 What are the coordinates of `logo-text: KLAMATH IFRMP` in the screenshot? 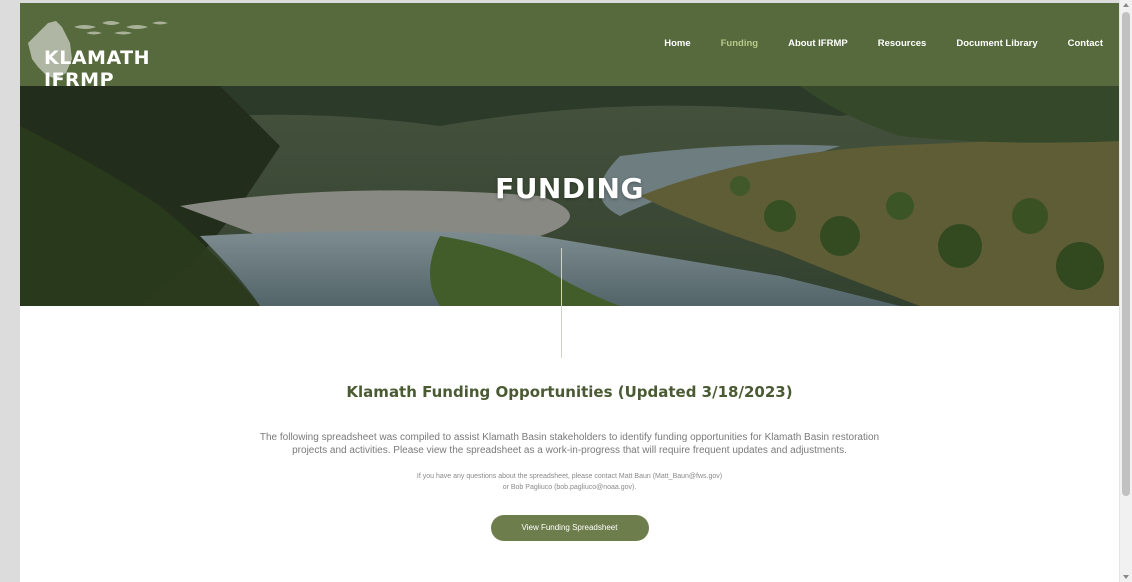 It's located at (97, 69).